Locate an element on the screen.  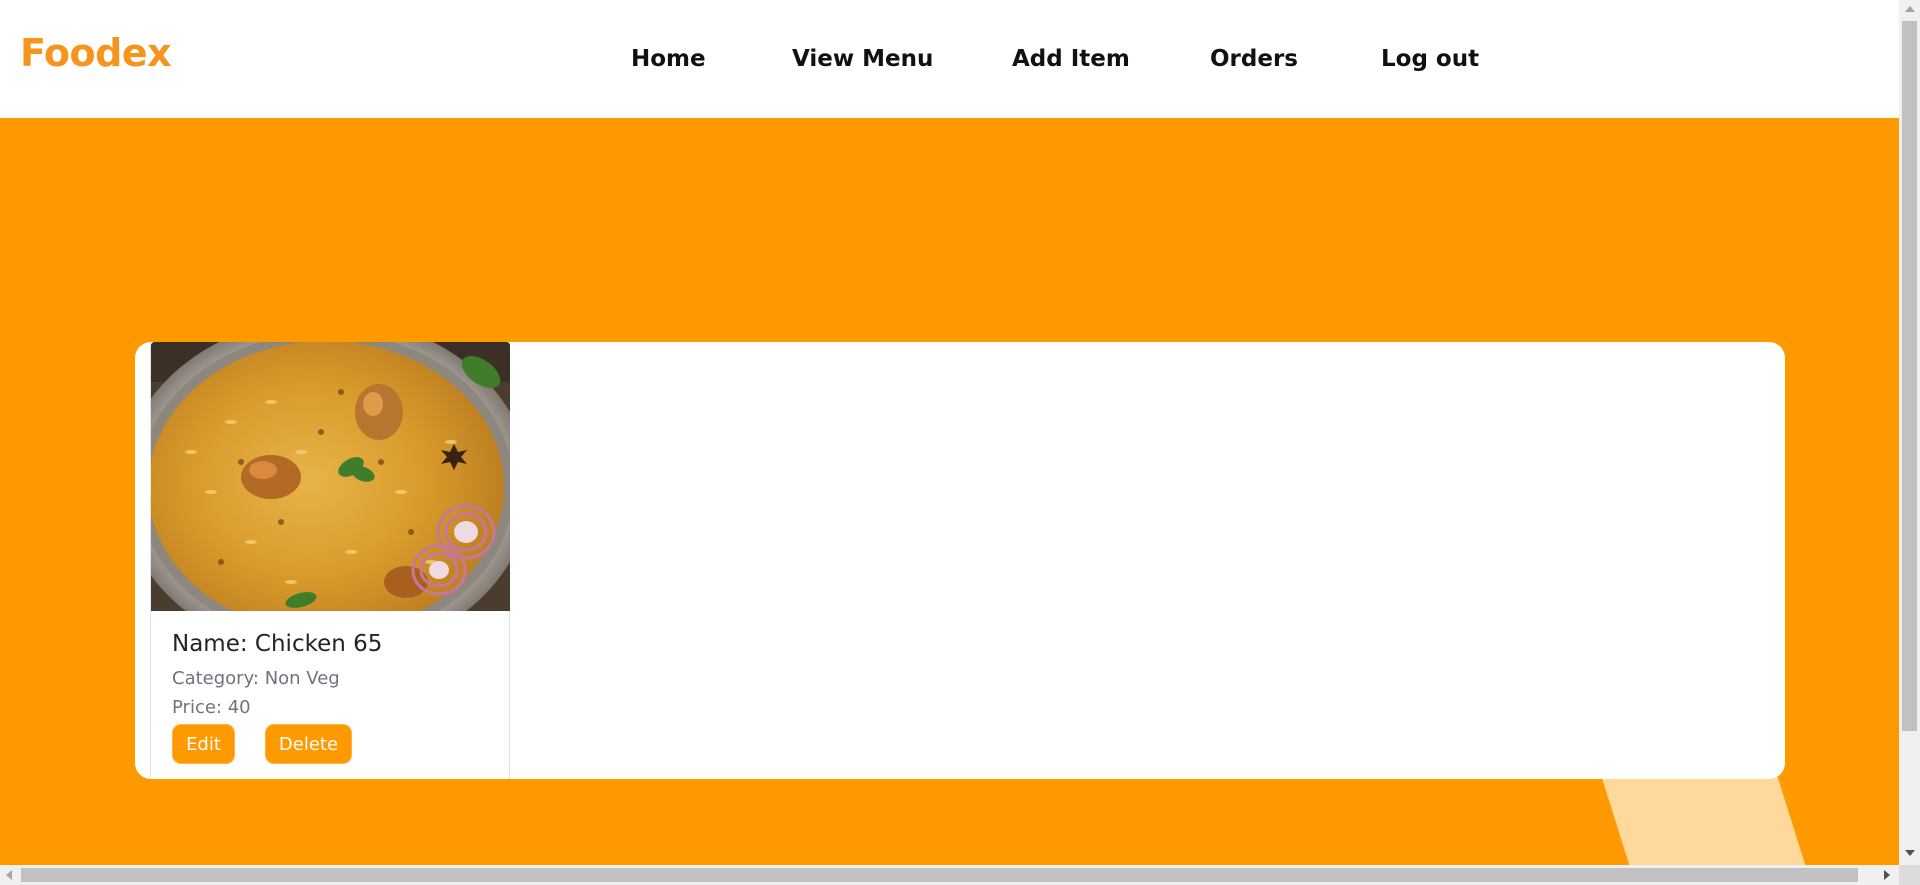
nav-log-out: Log out is located at coordinates (1430, 59).